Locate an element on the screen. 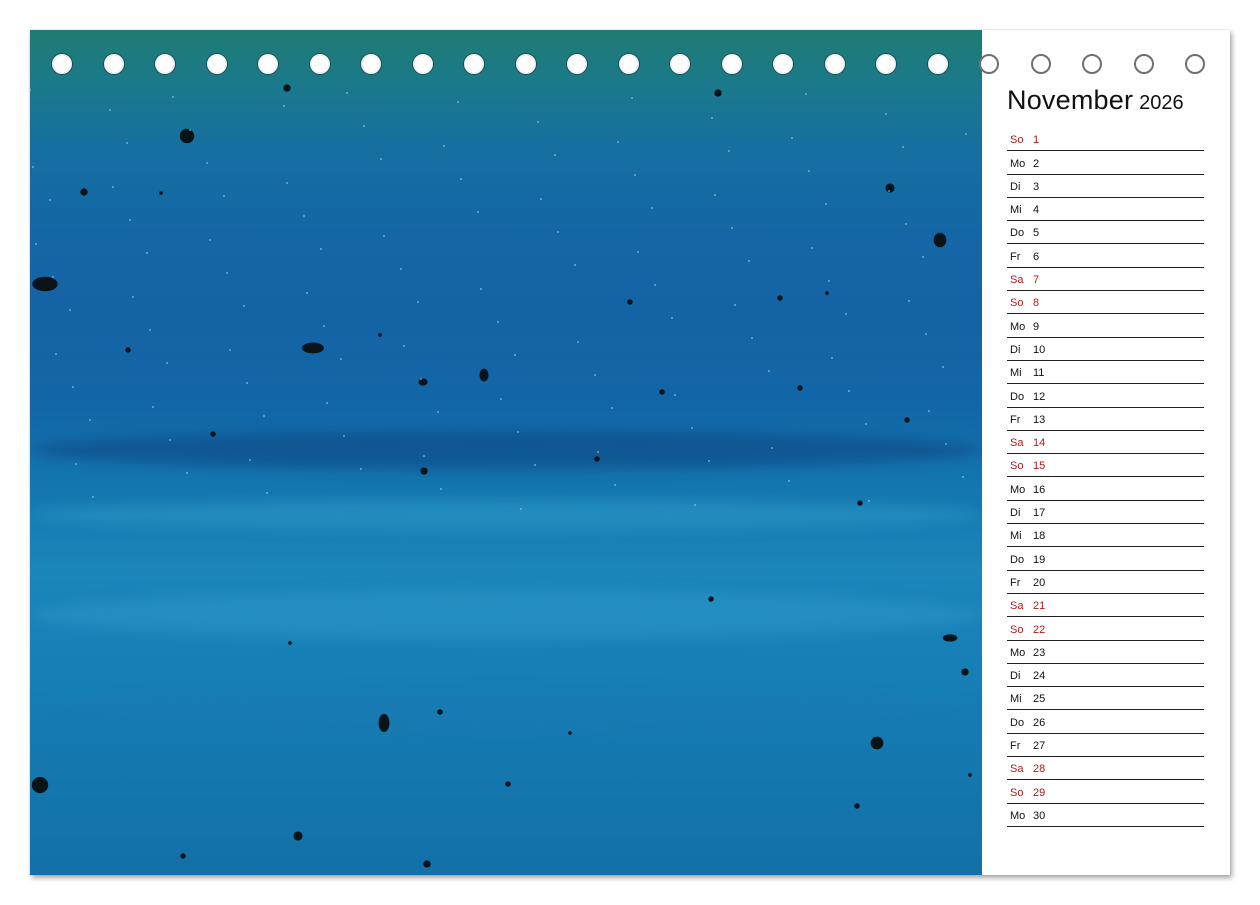 The height and width of the screenshot is (905, 1260). day-number: 12 is located at coordinates (1039, 396).